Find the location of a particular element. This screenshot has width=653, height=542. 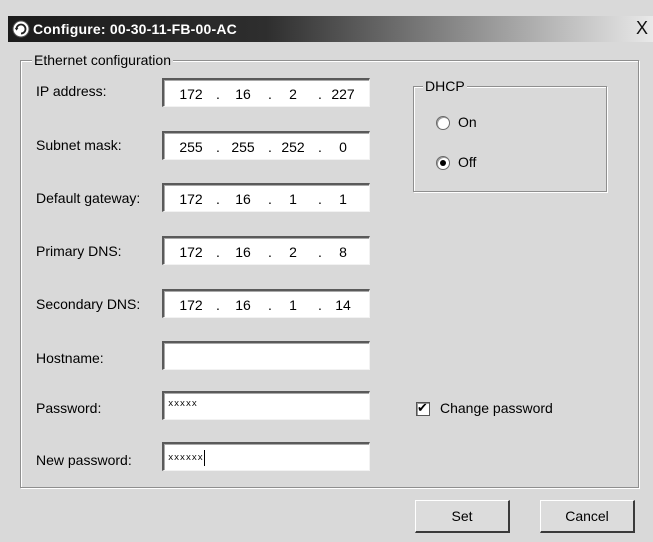

title-bar: Configure: 00-30-11-FB-00-AC X is located at coordinates (330, 29).